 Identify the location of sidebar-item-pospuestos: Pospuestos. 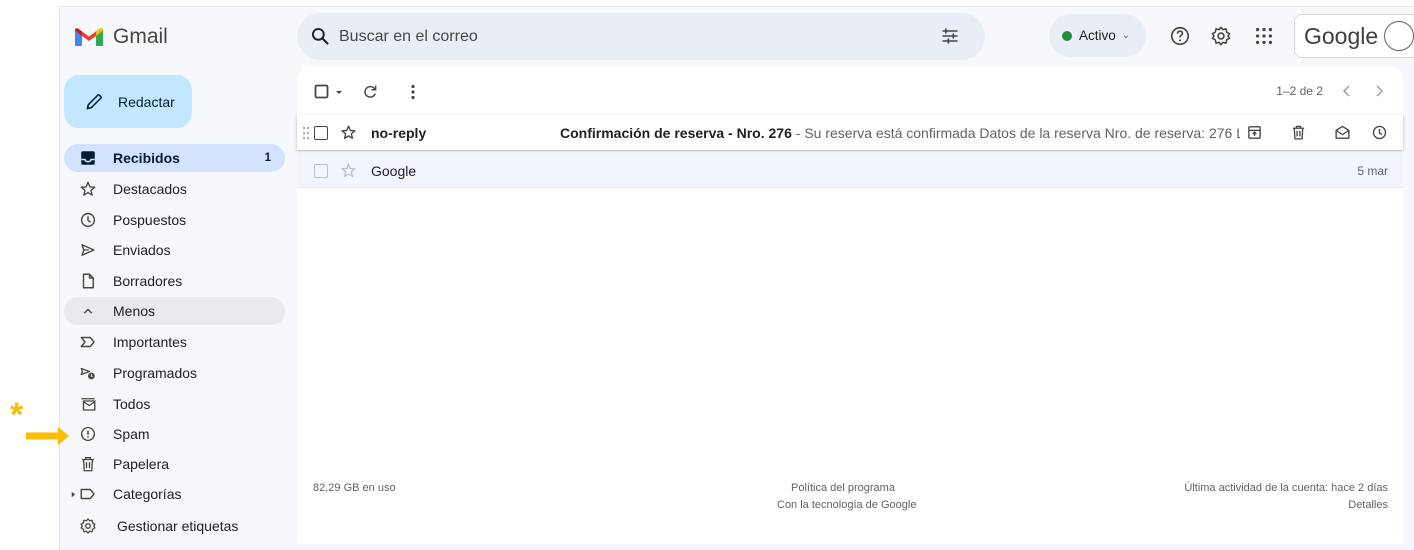
(174, 220).